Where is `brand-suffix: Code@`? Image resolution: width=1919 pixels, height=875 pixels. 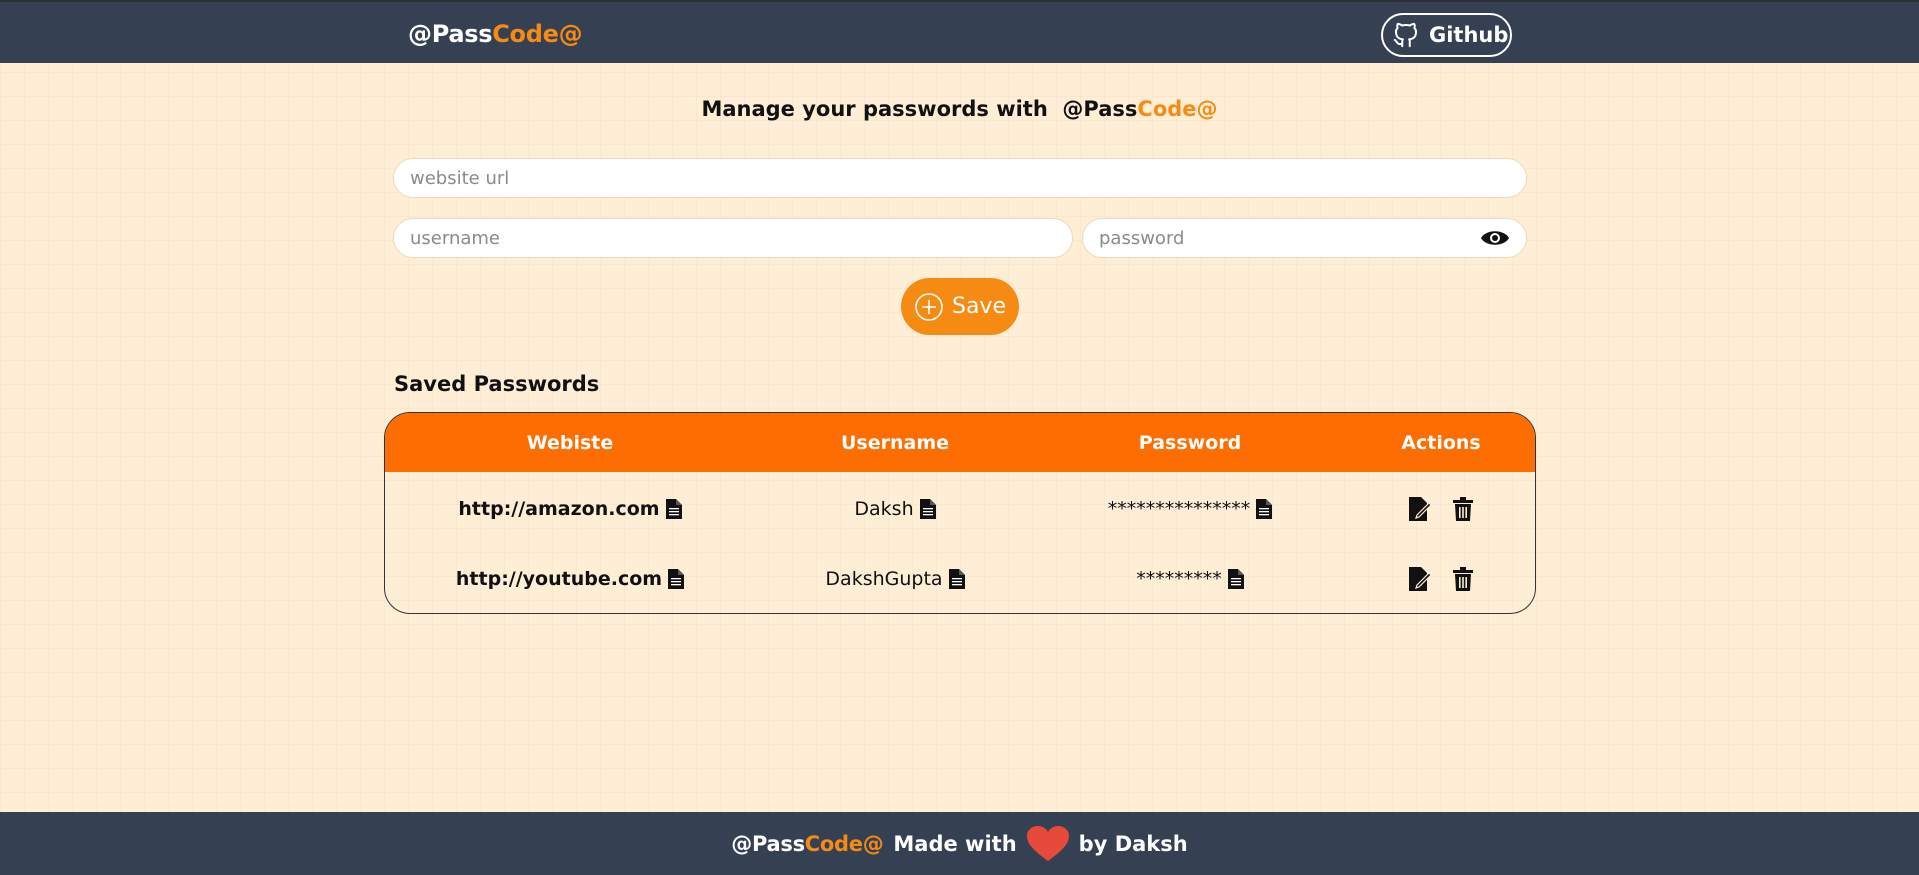 brand-suffix: Code@ is located at coordinates (537, 34).